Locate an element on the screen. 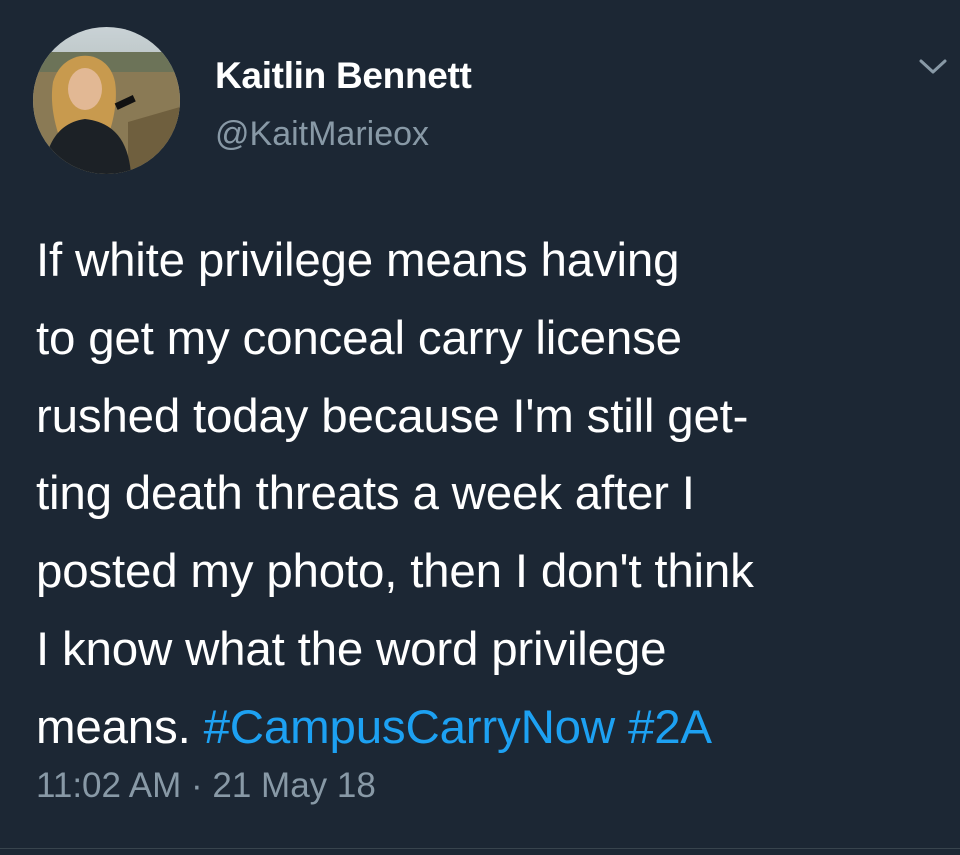 The width and height of the screenshot is (960, 855). hashtag-link: #CampusCarryNow is located at coordinates (410, 727).